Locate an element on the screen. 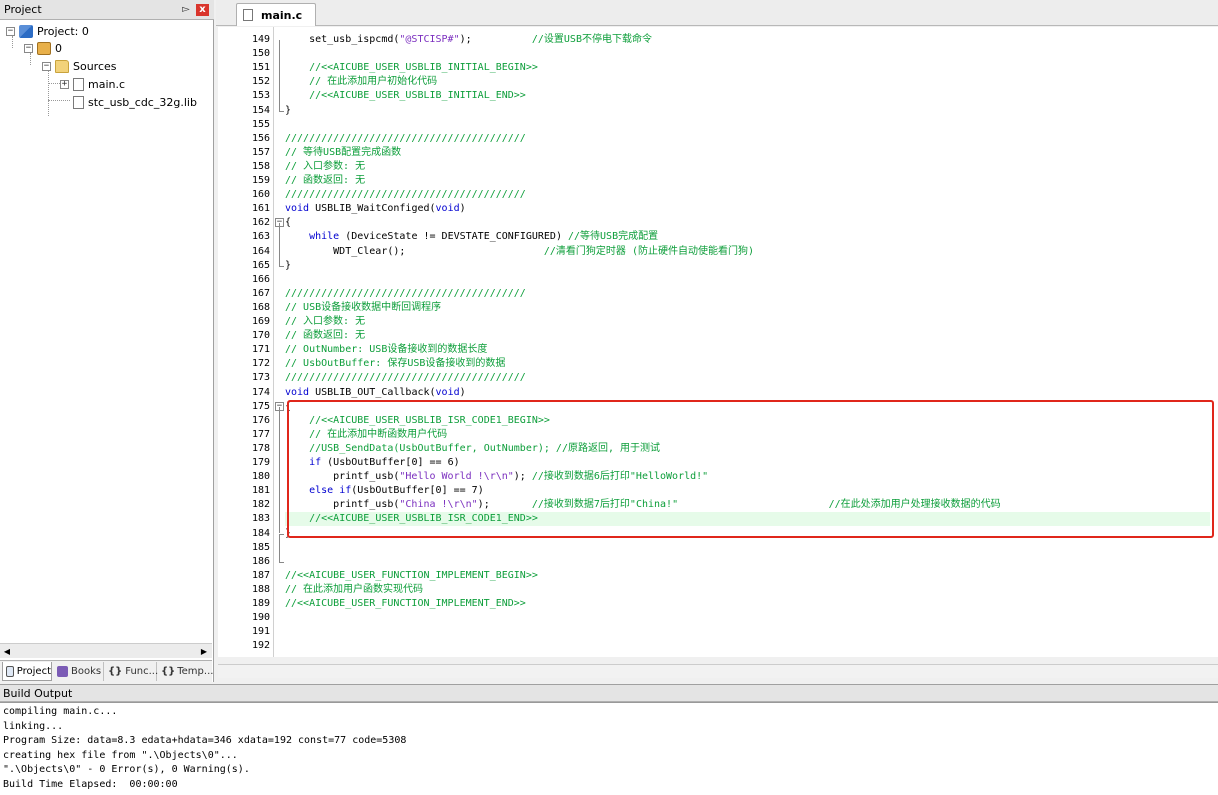  line-number: 151 is located at coordinates (260, 68).